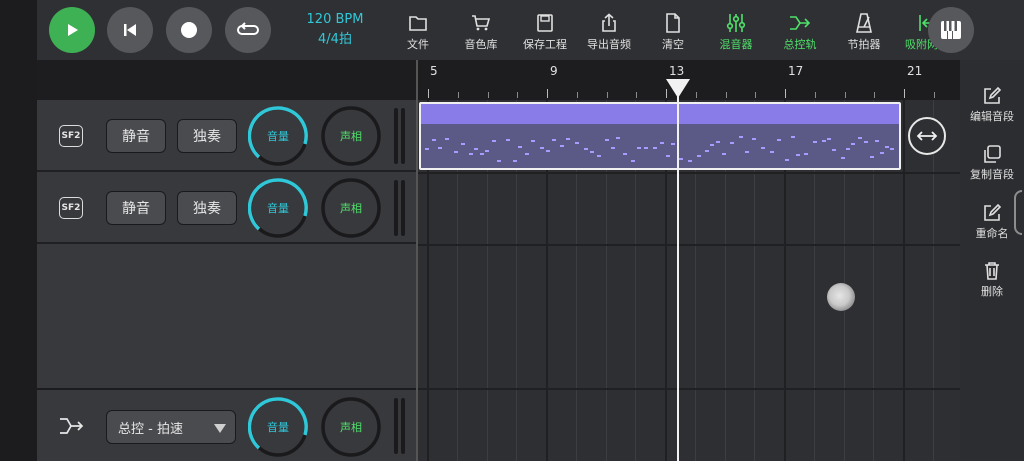 Image resolution: width=1024 pixels, height=461 pixels. Describe the element at coordinates (677, 71) in the screenshot. I see `ruler-label: 13` at that location.